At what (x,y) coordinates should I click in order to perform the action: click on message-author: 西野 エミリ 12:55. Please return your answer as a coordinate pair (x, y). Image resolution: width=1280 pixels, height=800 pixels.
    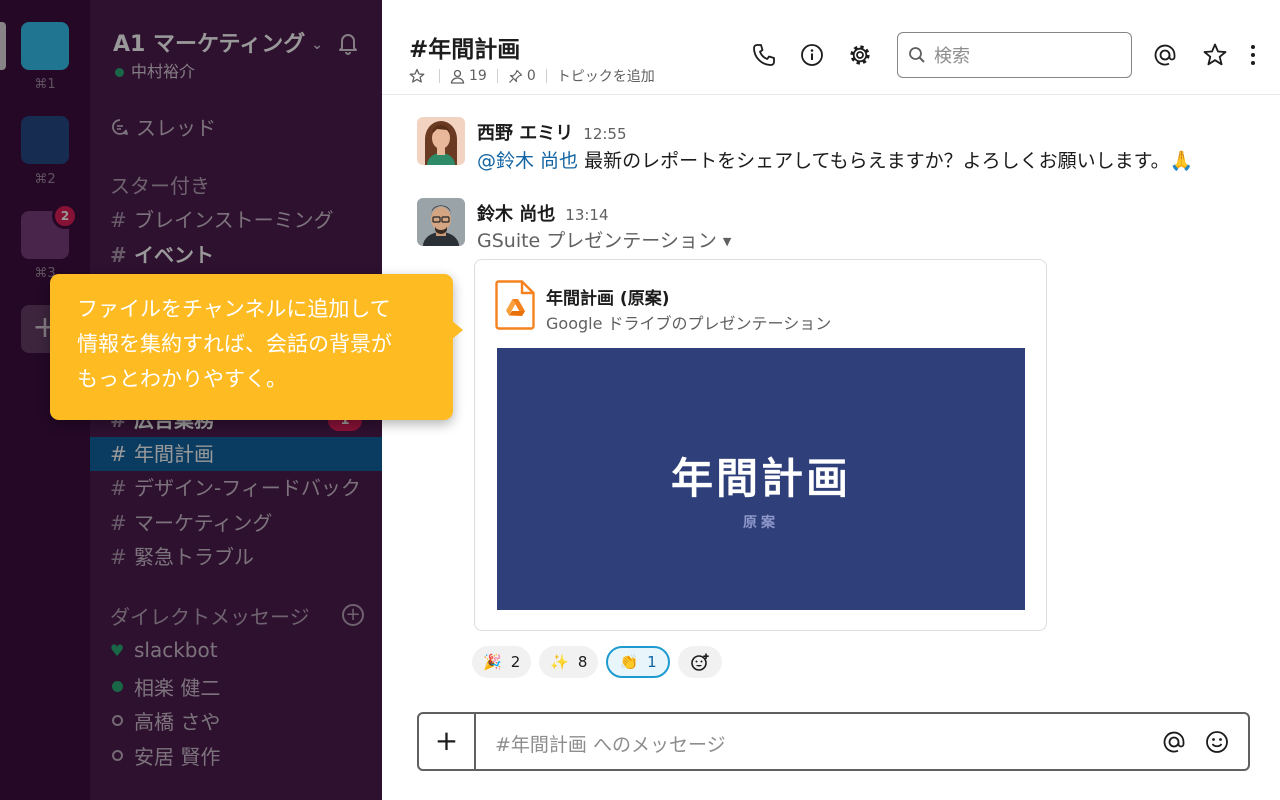
    Looking at the image, I should click on (552, 132).